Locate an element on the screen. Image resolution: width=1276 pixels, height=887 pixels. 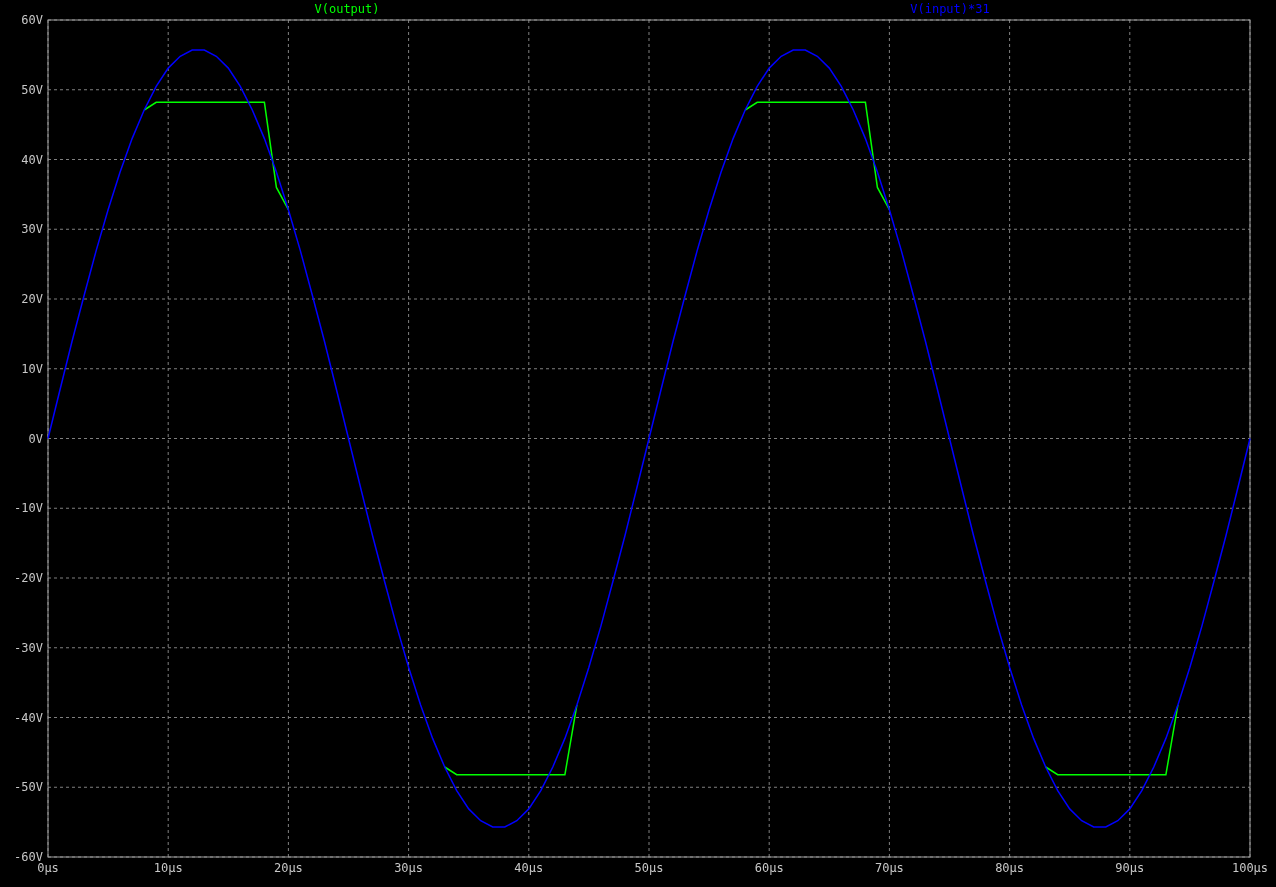
y-tick-label: 10V is located at coordinates (32, 368).